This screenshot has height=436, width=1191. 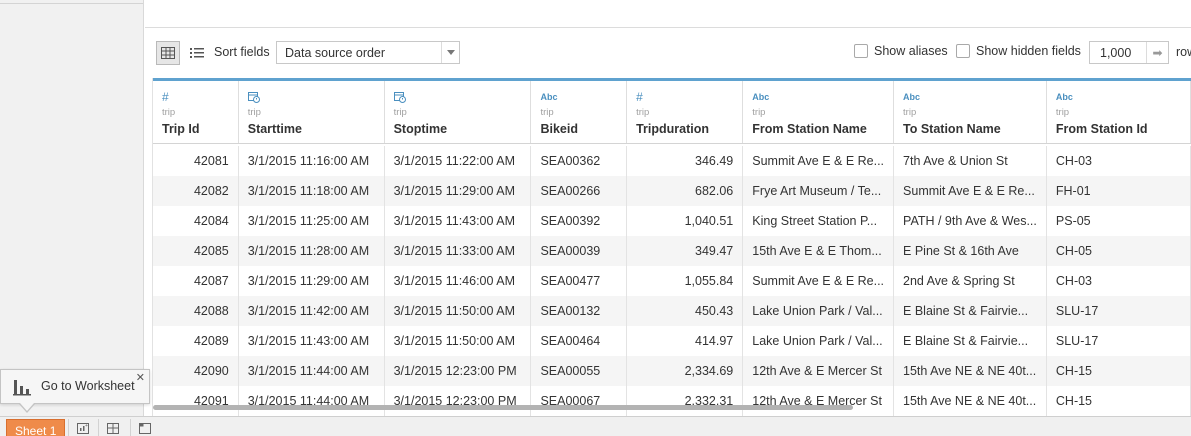 What do you see at coordinates (144, 427) in the screenshot?
I see `new-story-icon` at bounding box center [144, 427].